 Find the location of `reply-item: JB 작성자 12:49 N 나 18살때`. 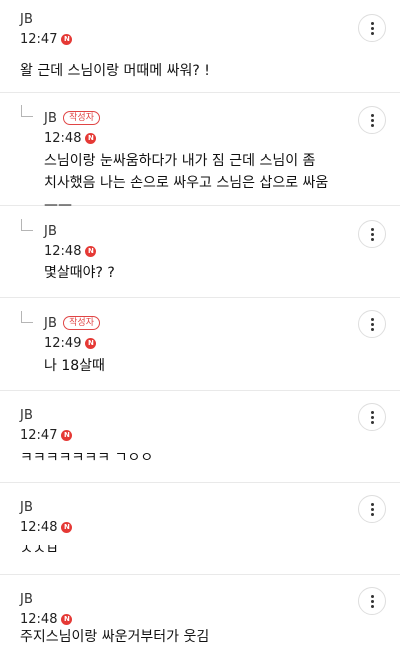

reply-item: JB 작성자 12:49 N 나 18살때 is located at coordinates (200, 344).